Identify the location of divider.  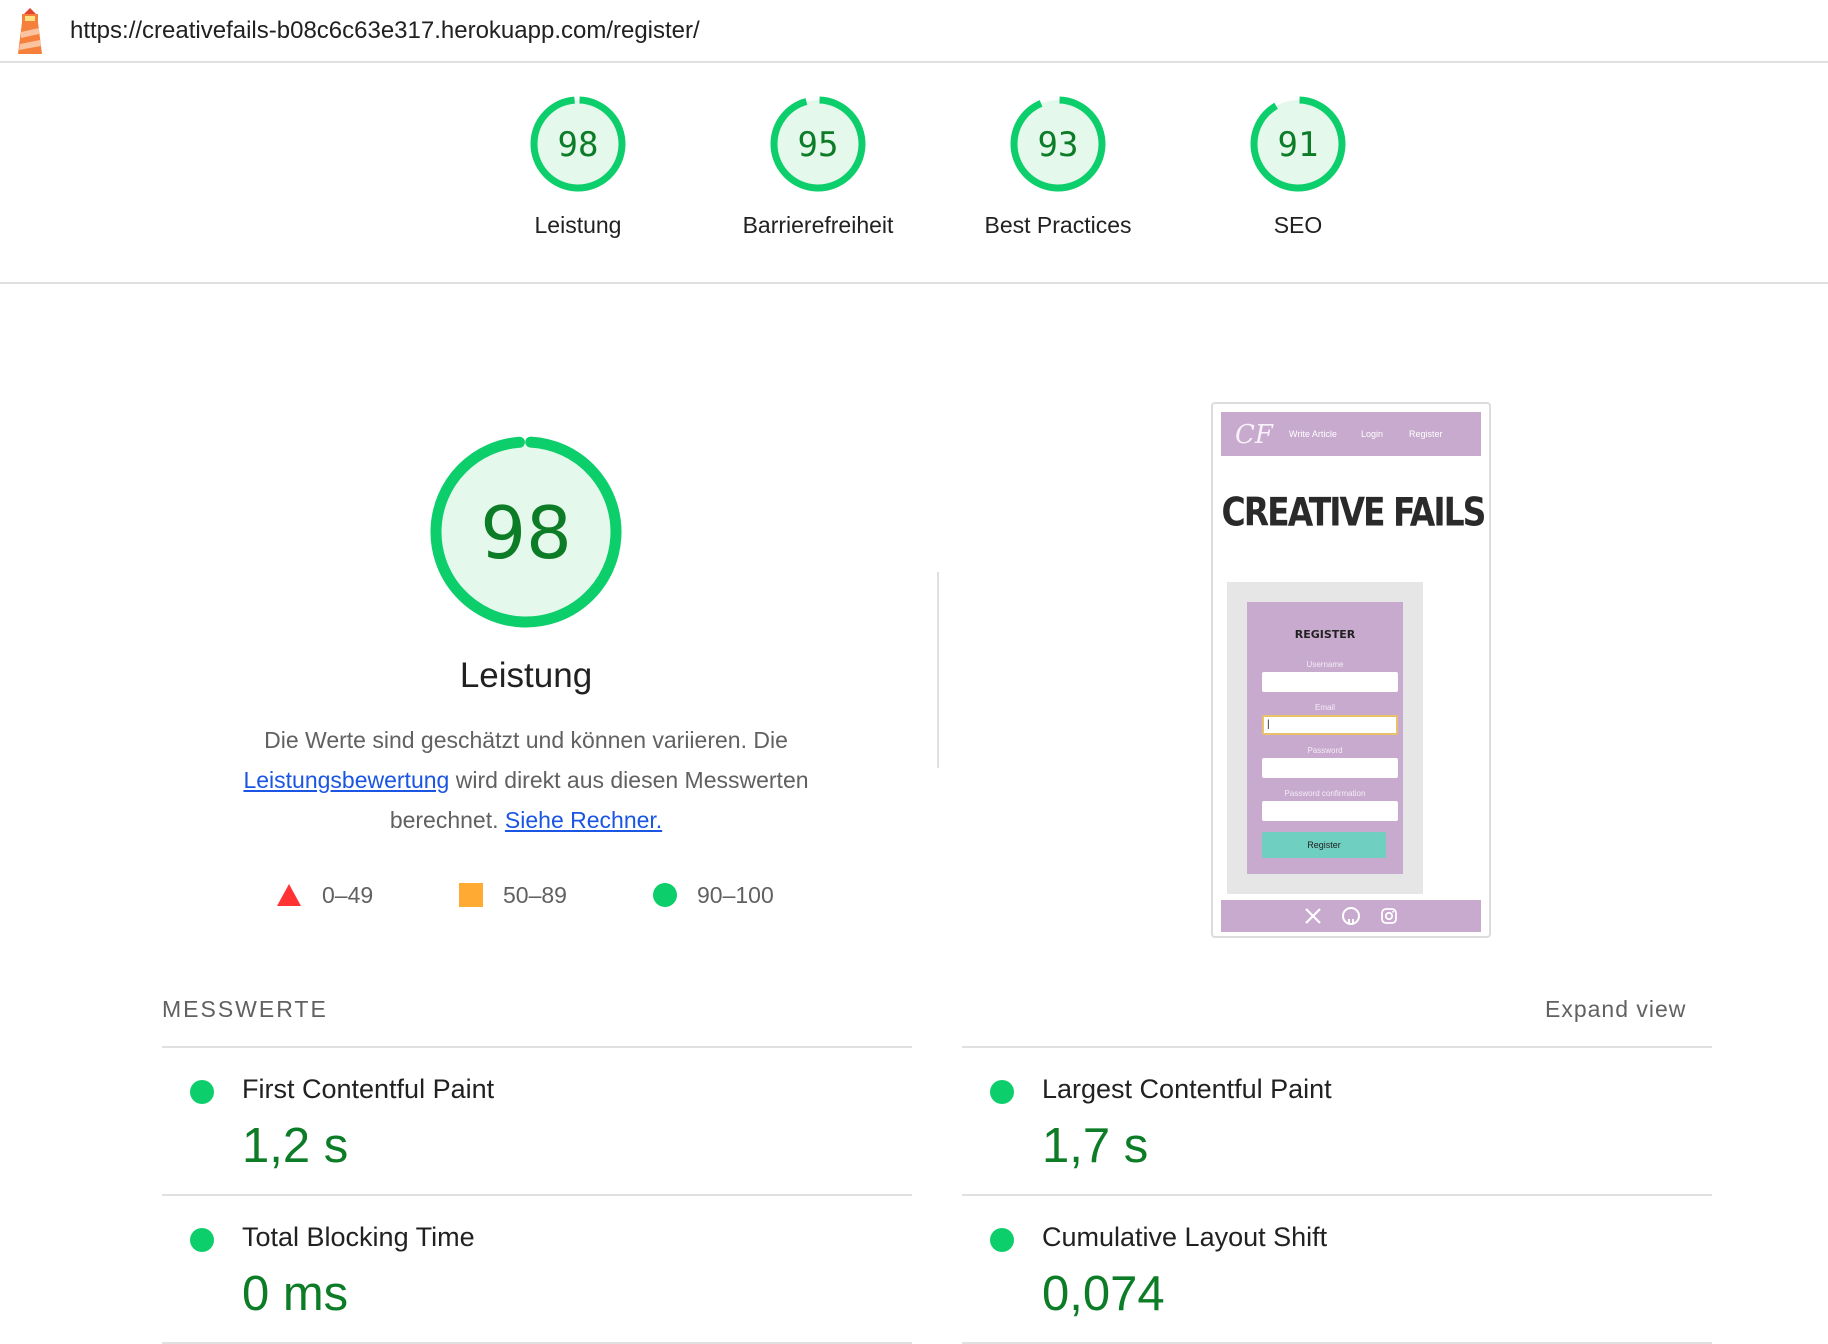
(938, 670).